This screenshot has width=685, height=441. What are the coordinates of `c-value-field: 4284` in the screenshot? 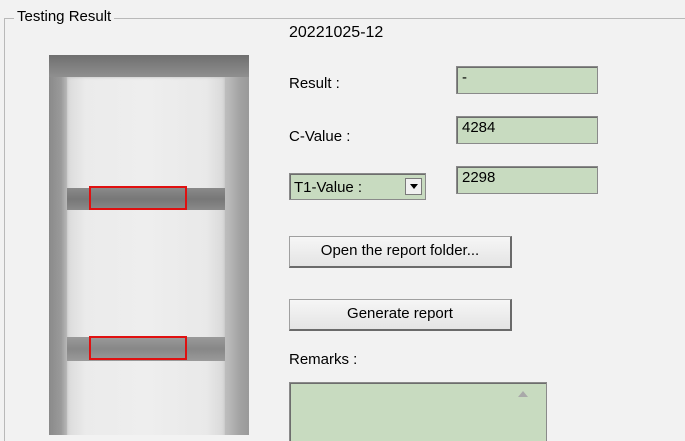 It's located at (527, 130).